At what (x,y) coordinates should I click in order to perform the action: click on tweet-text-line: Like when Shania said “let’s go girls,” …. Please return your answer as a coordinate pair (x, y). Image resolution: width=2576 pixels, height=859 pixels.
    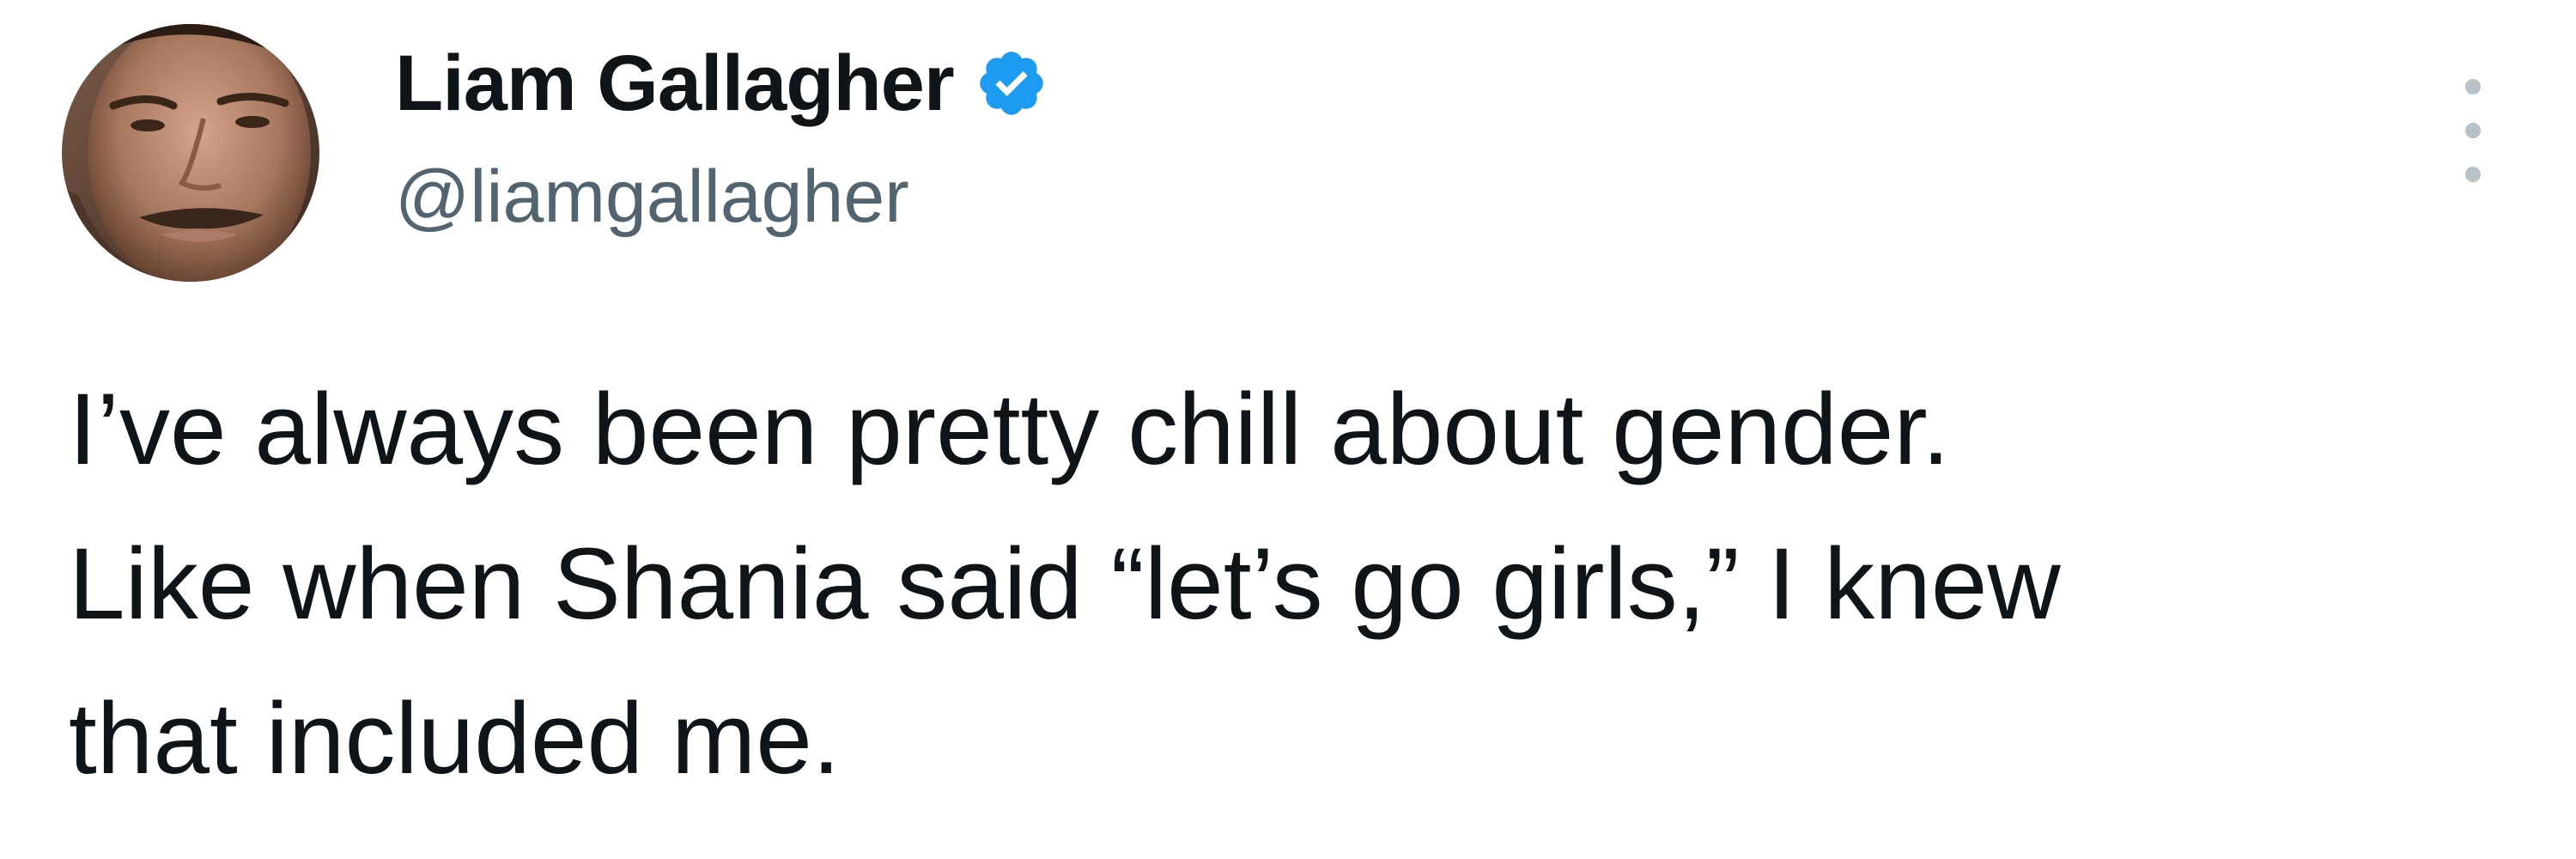
    Looking at the image, I should click on (1065, 584).